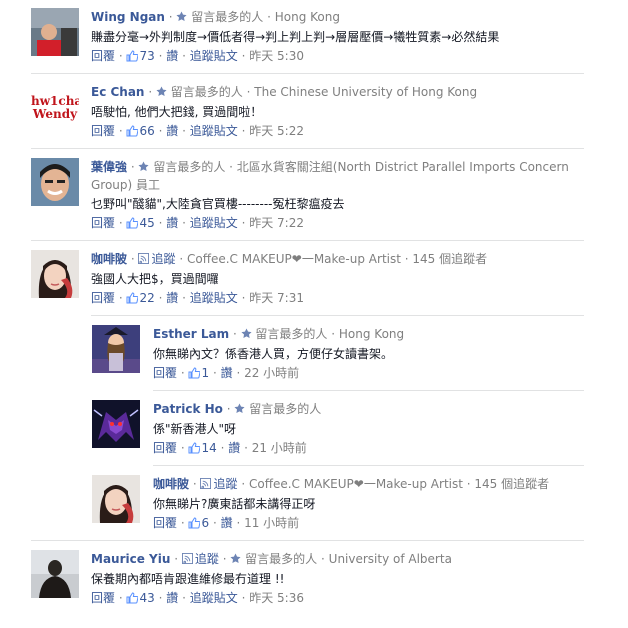 This screenshot has height=628, width=628. I want to click on author-name: Ec Chan, so click(117, 92).